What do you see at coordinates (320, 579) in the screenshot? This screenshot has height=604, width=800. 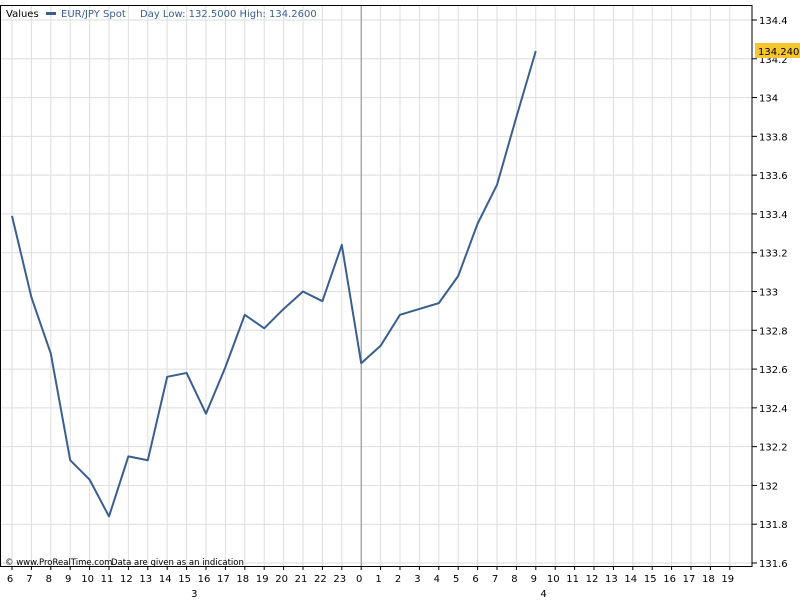 I see `x-tick-label: 22` at bounding box center [320, 579].